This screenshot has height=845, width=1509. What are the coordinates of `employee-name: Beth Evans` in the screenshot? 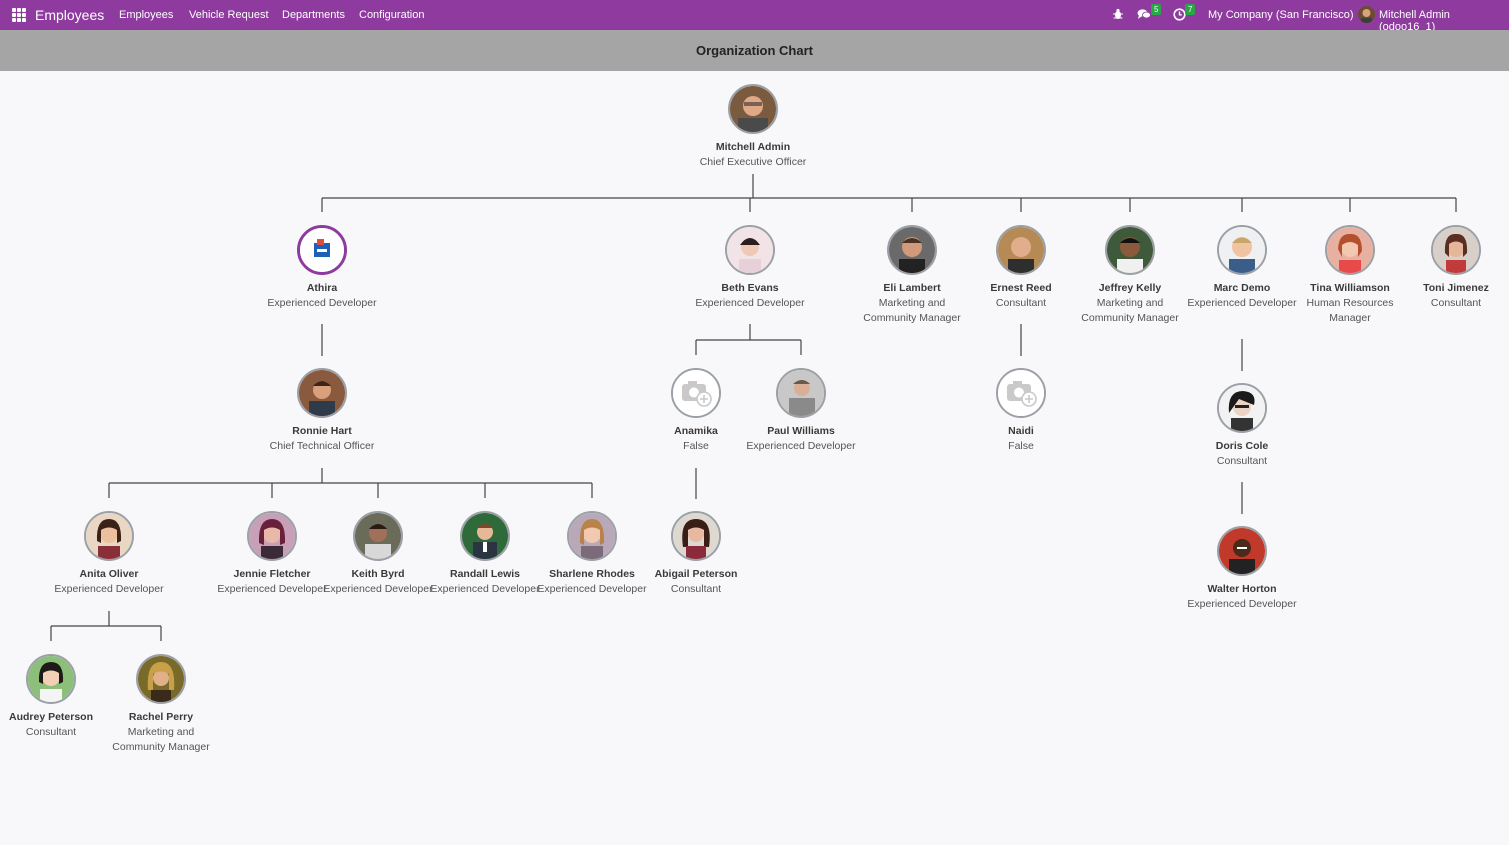 It's located at (750, 288).